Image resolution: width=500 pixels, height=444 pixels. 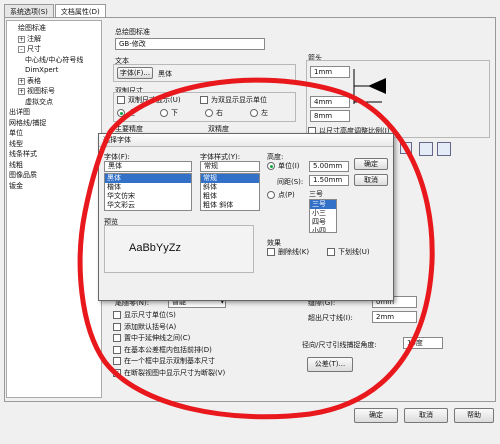 What do you see at coordinates (190, 44) in the screenshot?
I see `standard-field: GB-修改` at bounding box center [190, 44].